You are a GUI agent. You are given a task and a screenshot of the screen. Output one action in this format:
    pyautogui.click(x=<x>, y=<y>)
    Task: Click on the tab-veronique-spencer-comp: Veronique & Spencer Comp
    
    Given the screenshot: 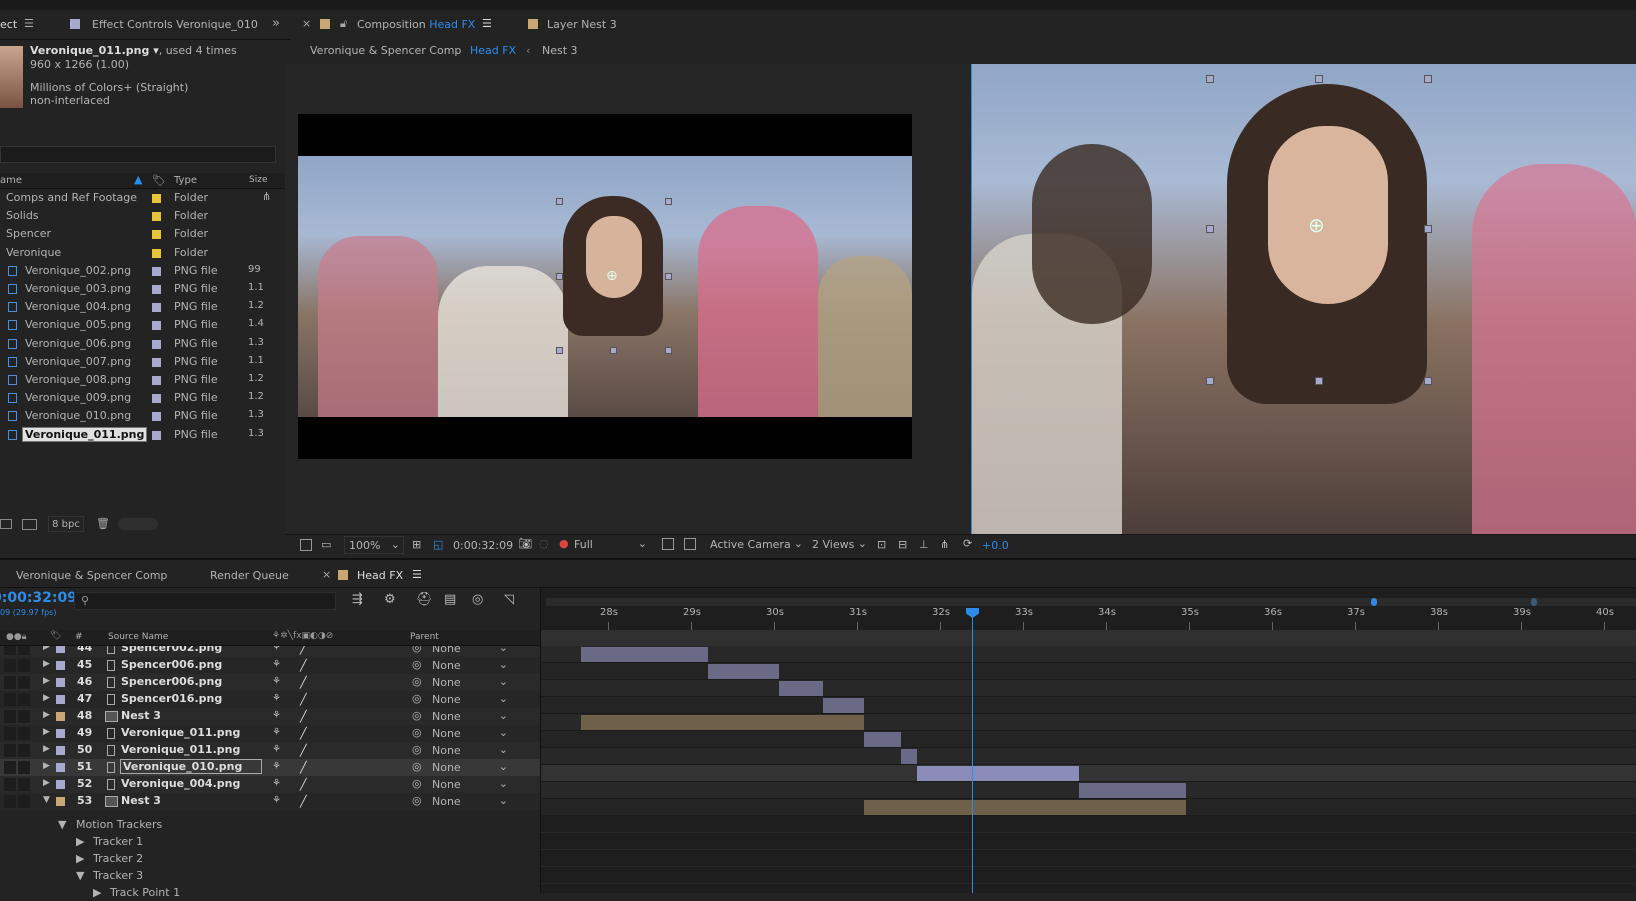 What is the action you would take?
    pyautogui.click(x=91, y=575)
    